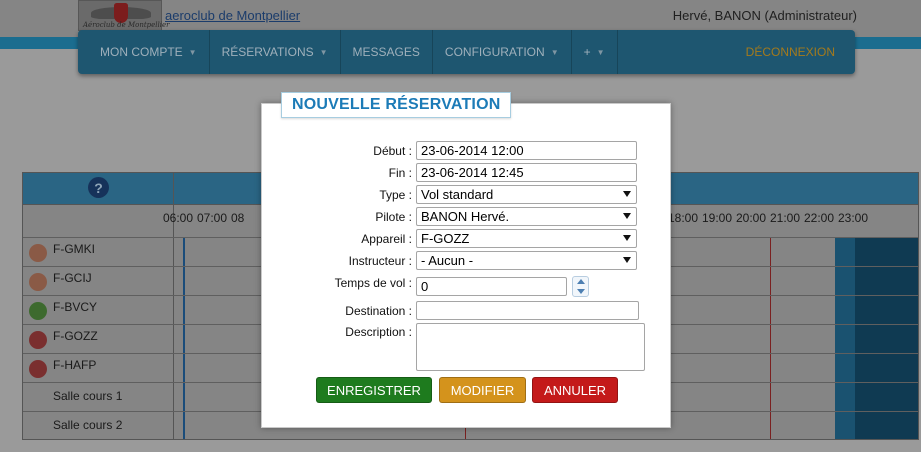 This screenshot has height=452, width=921. Describe the element at coordinates (378, 332) in the screenshot. I see `field-label: Description :` at that location.